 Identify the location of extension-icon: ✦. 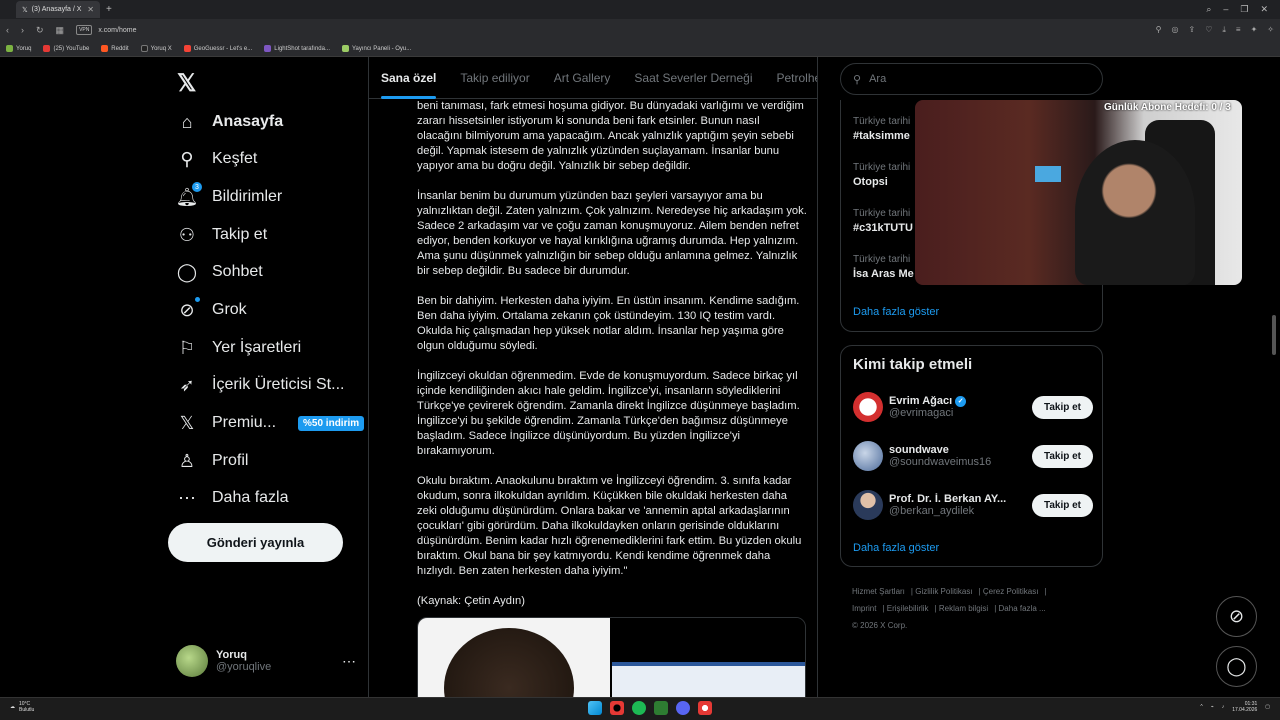
(1254, 30).